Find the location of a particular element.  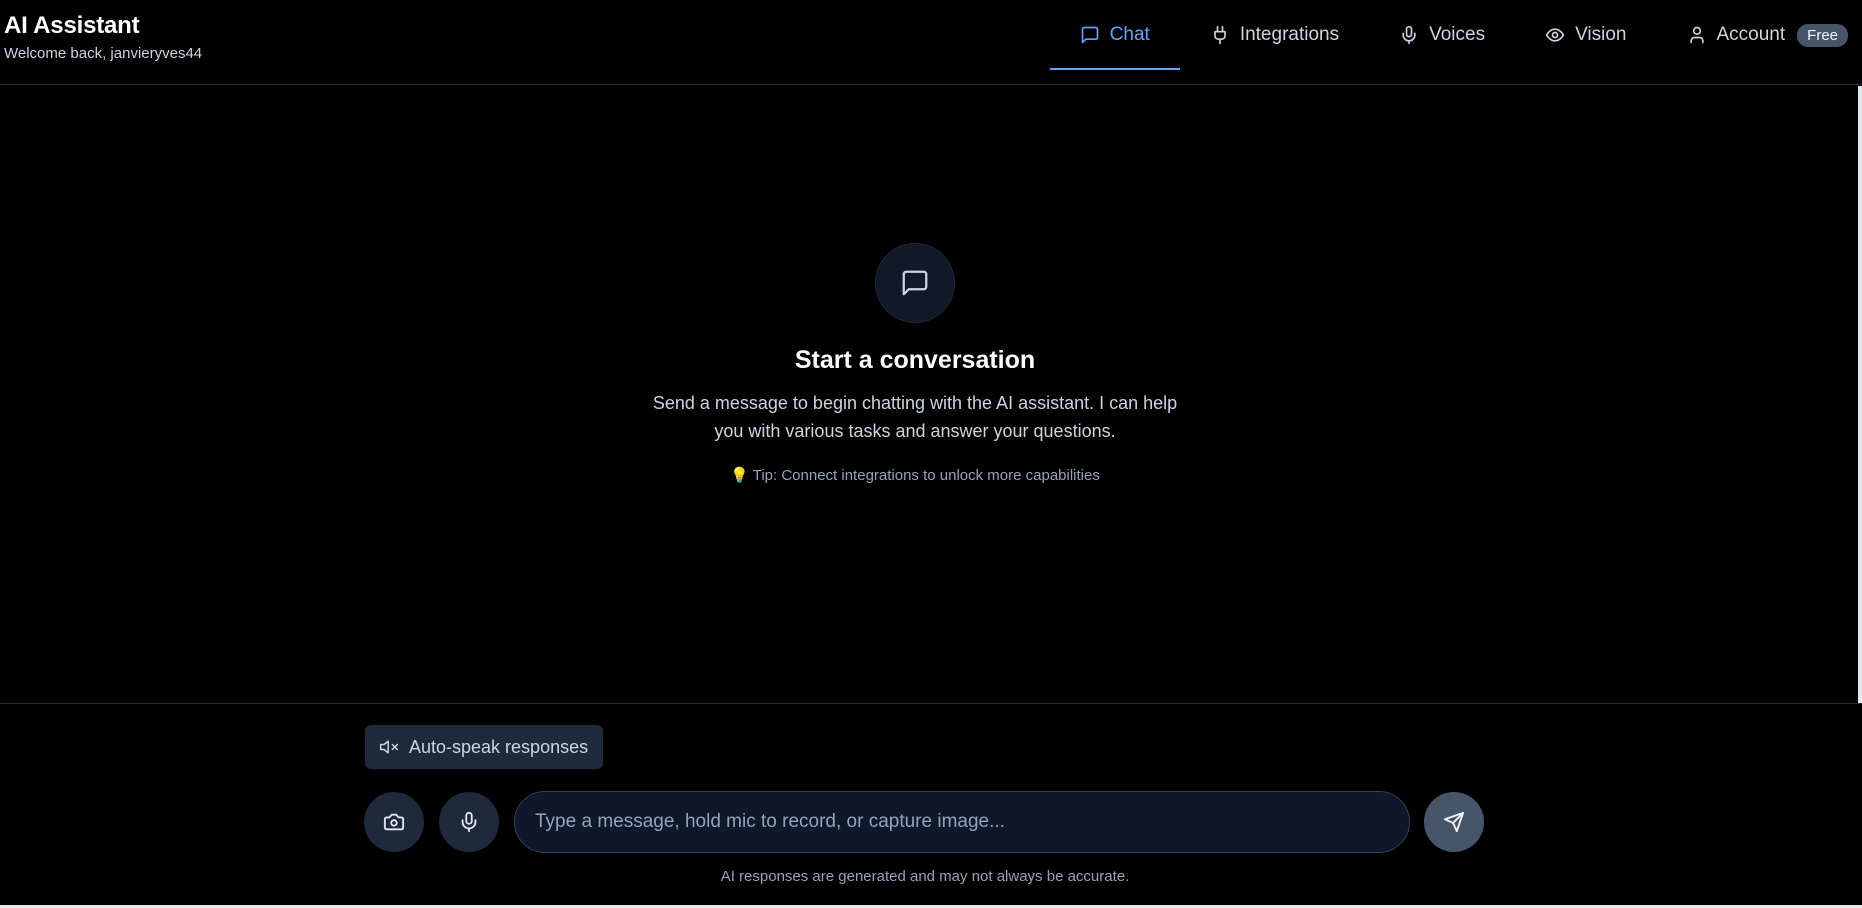

tab-account-label: Account is located at coordinates (1751, 34).